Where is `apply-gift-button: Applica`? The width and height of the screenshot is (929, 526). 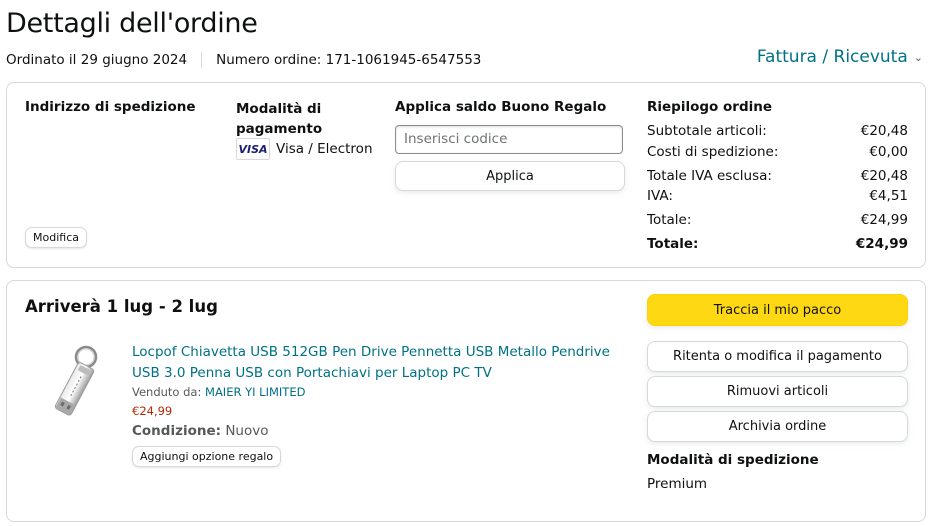 apply-gift-button: Applica is located at coordinates (510, 176).